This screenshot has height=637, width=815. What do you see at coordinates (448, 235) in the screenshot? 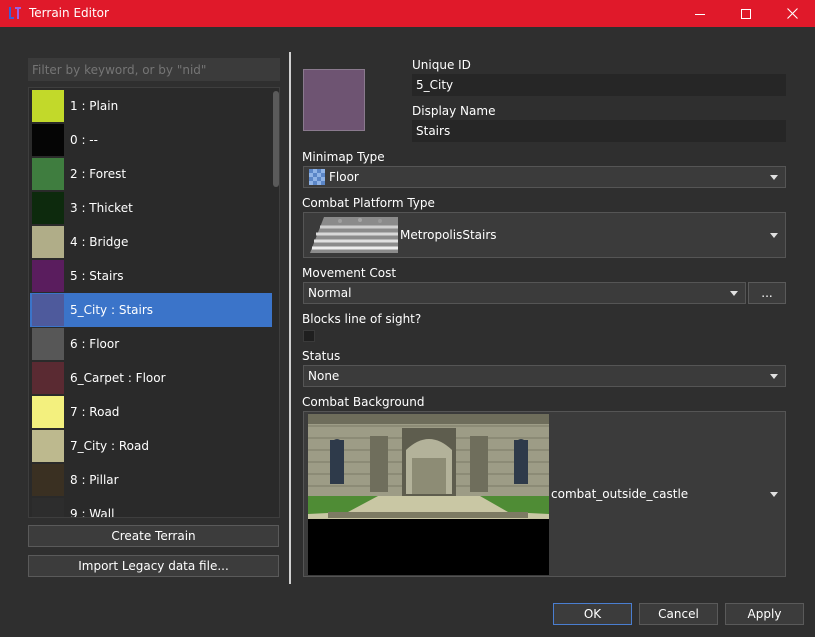
I see `combat-platform-value: MetropolisStairs` at bounding box center [448, 235].